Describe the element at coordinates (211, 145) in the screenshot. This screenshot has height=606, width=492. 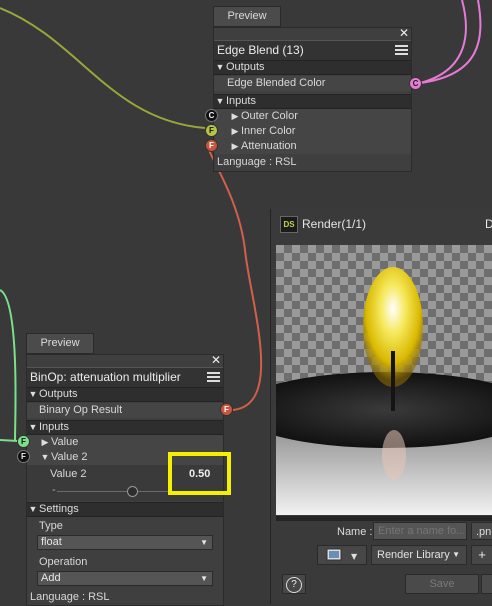
I see `input-port-attenuation: F` at that location.